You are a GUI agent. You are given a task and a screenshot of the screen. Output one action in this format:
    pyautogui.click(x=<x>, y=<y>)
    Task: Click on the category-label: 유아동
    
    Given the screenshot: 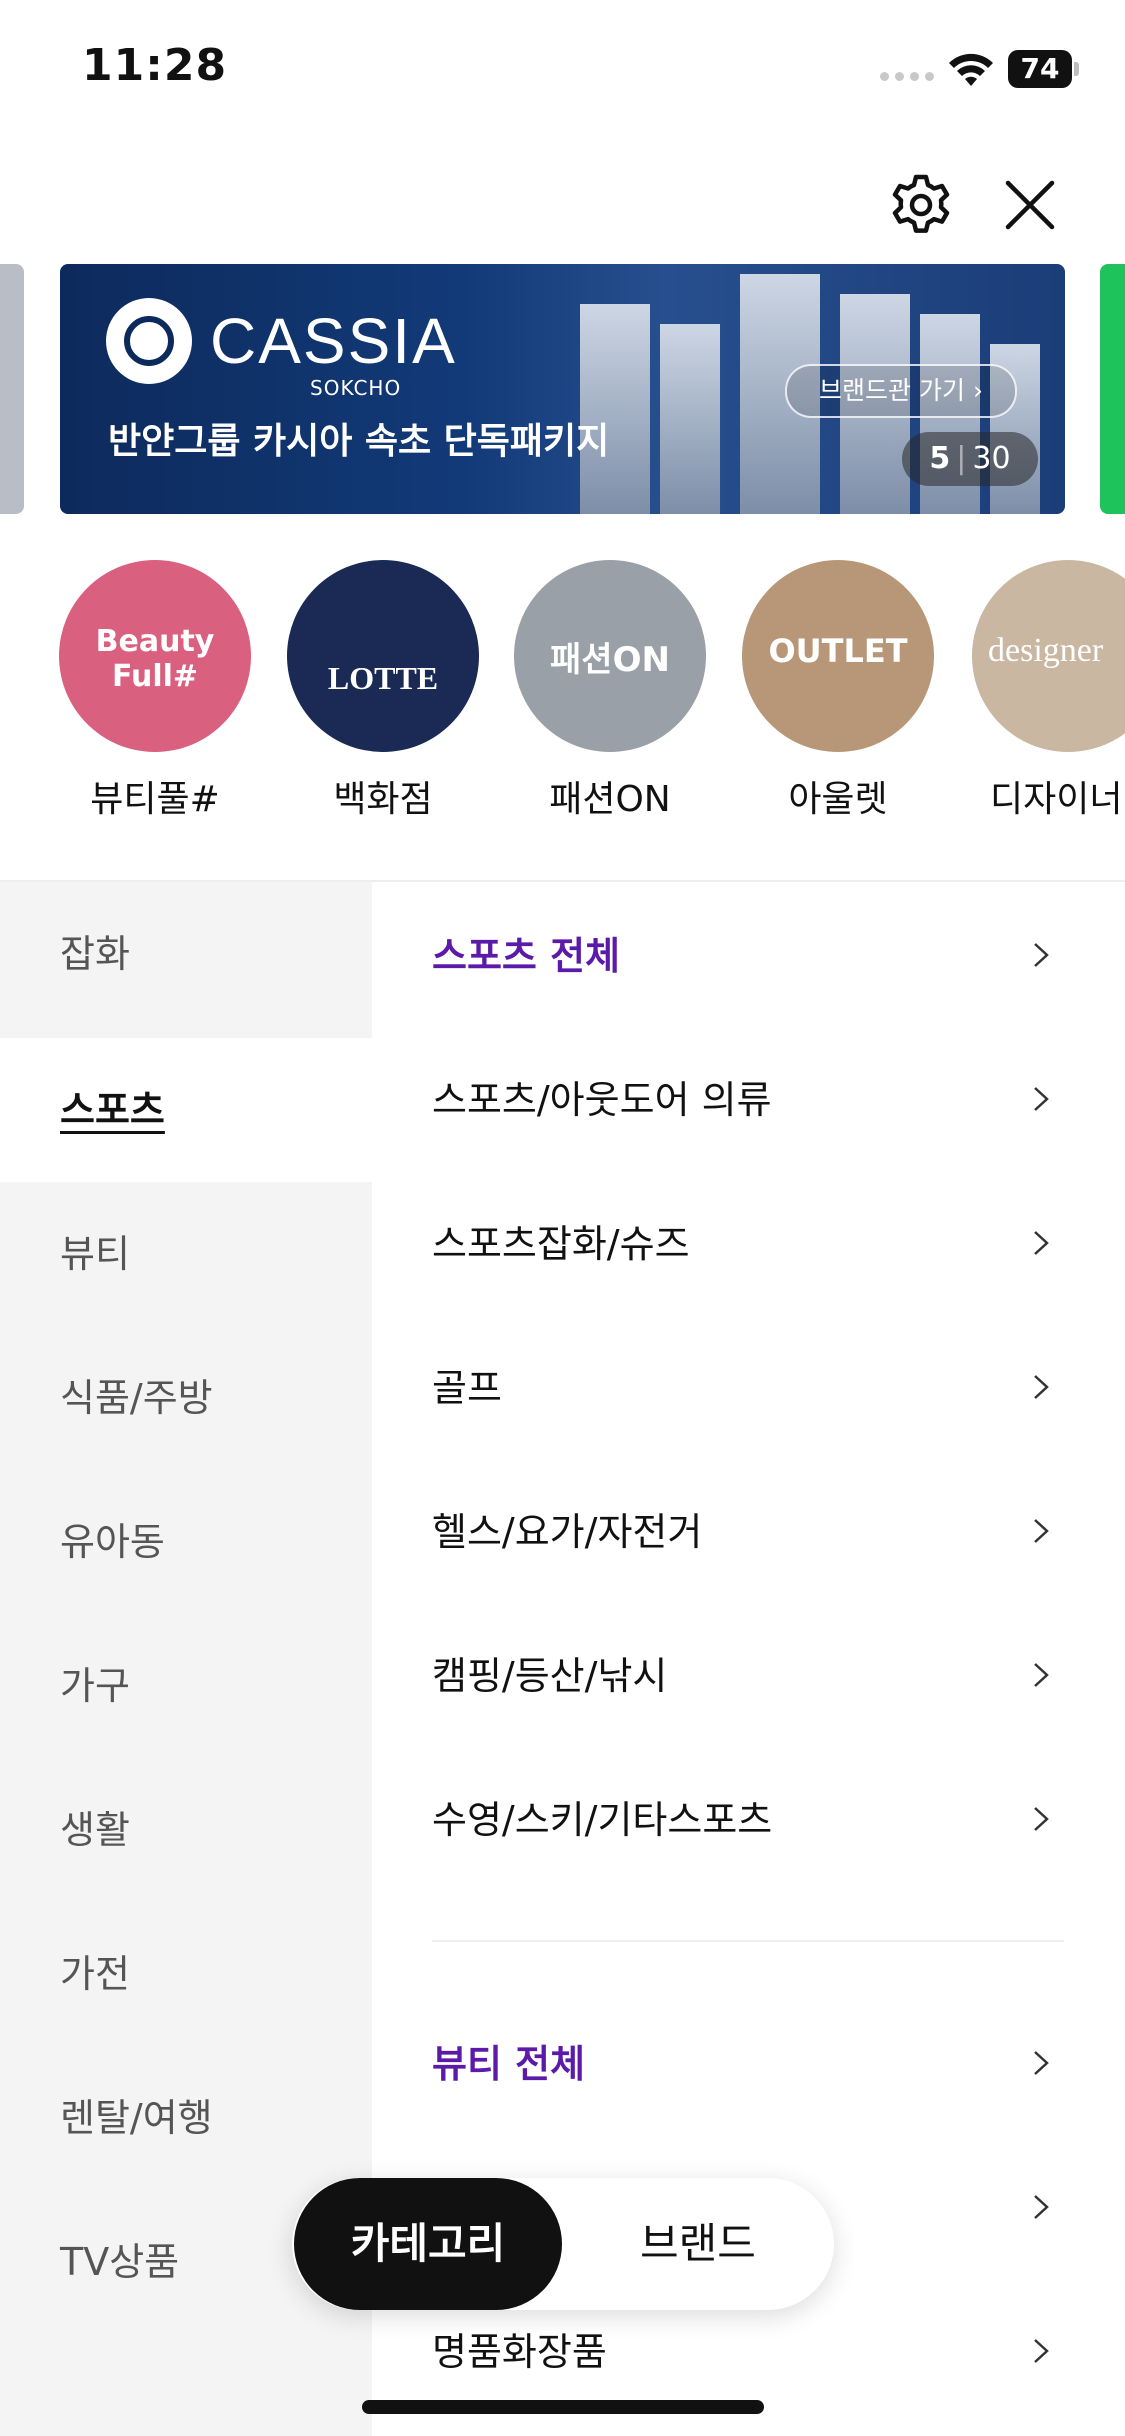 What is the action you would take?
    pyautogui.click(x=112, y=1542)
    